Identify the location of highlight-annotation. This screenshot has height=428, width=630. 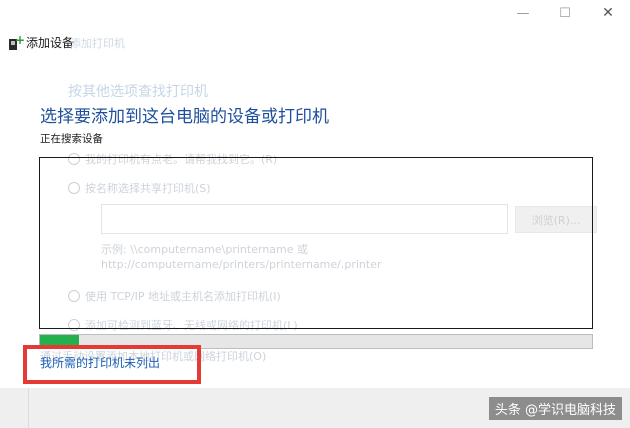
(112, 364).